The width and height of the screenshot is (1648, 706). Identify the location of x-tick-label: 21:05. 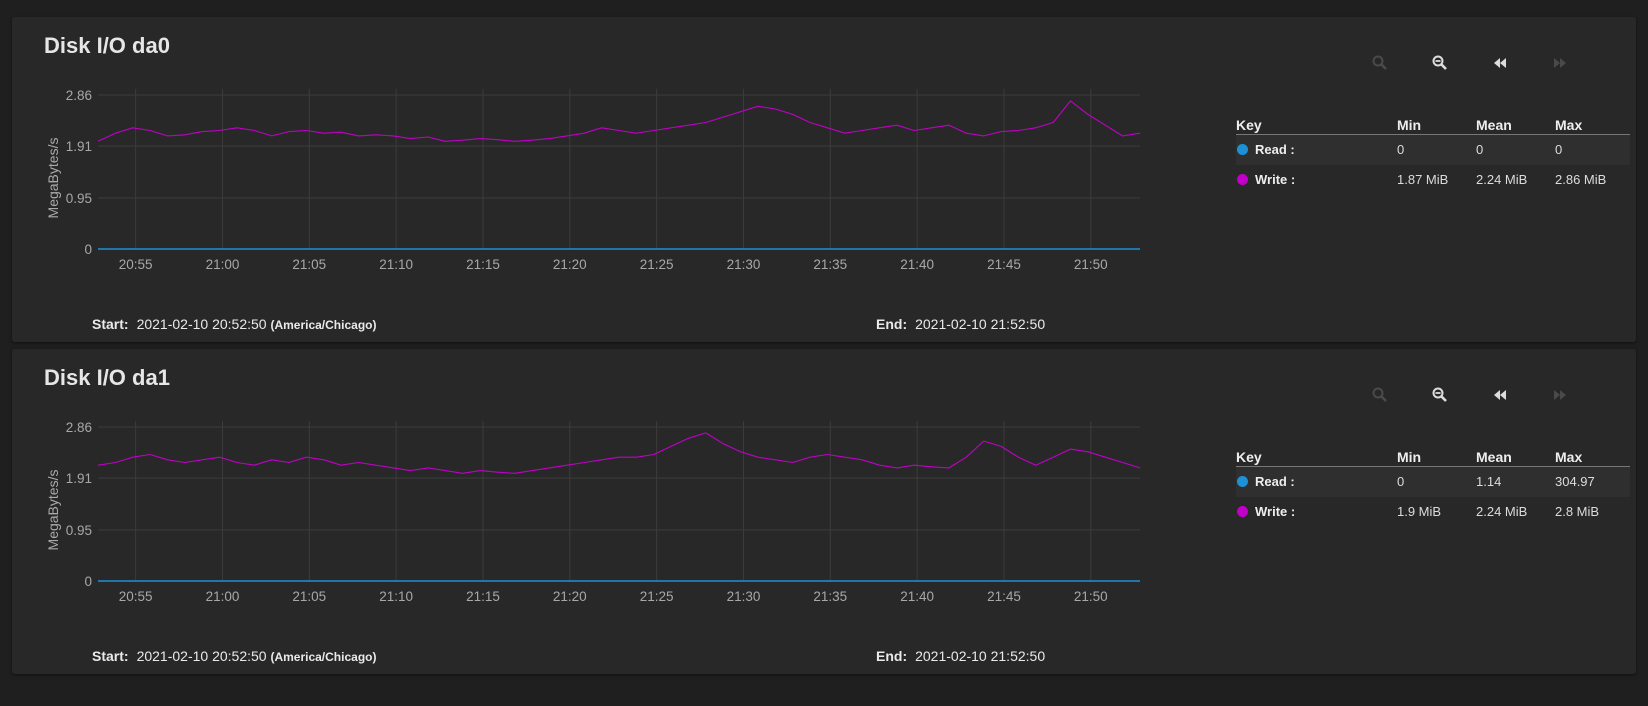
(309, 264).